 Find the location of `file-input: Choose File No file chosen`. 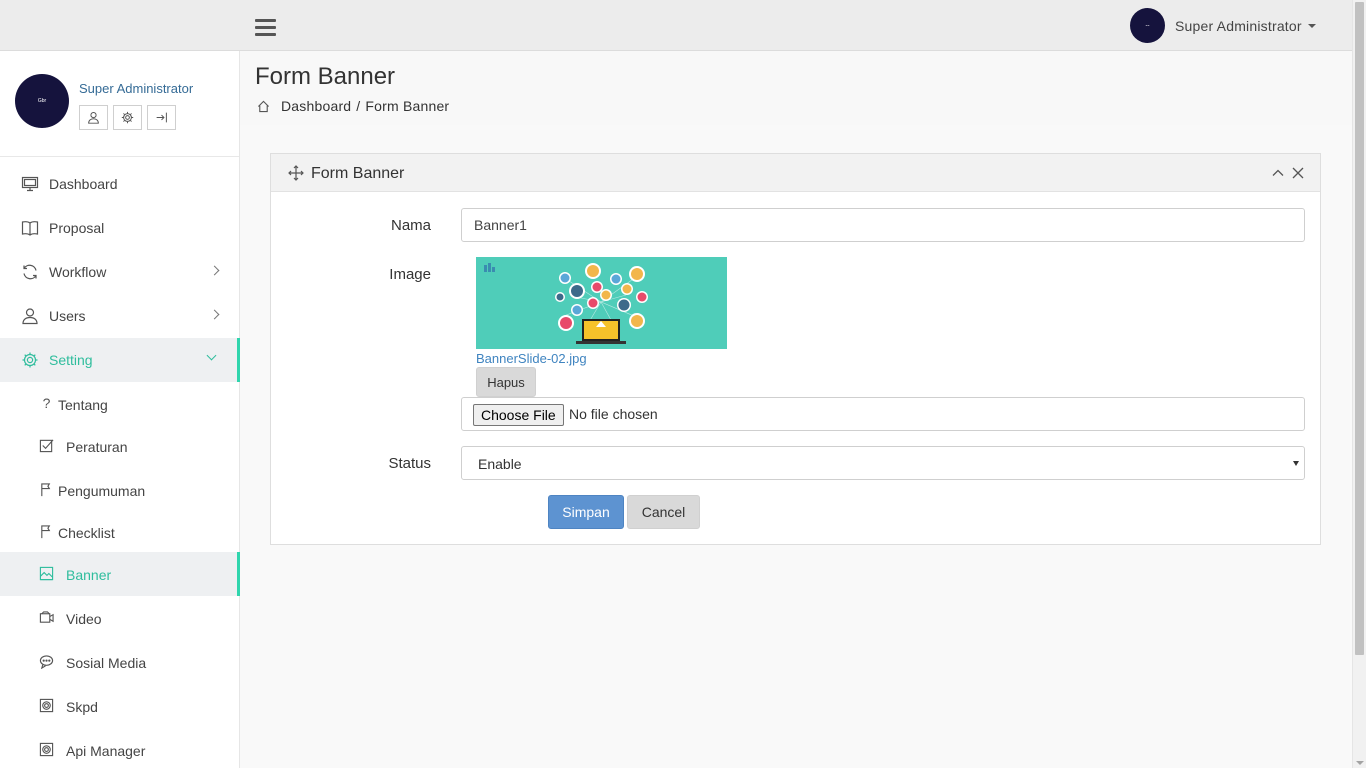

file-input: Choose File No file chosen is located at coordinates (883, 414).